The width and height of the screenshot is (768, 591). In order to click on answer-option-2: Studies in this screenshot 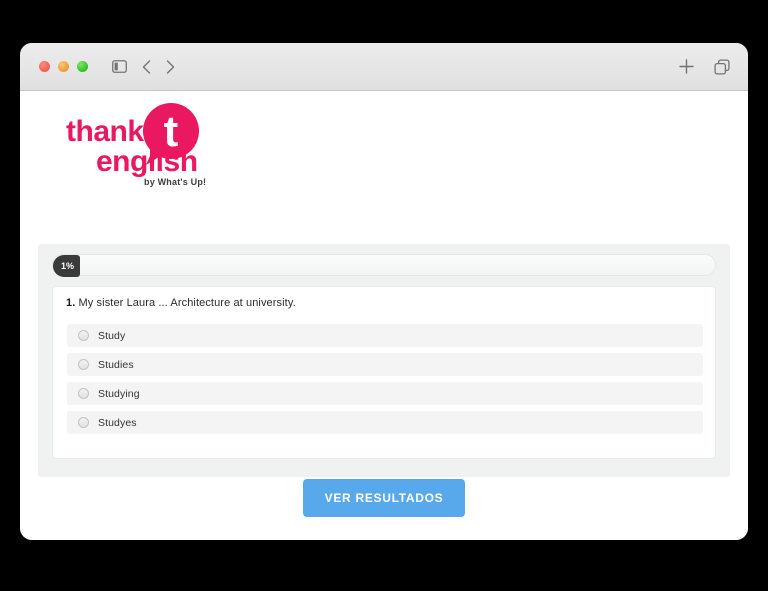, I will do `click(385, 364)`.